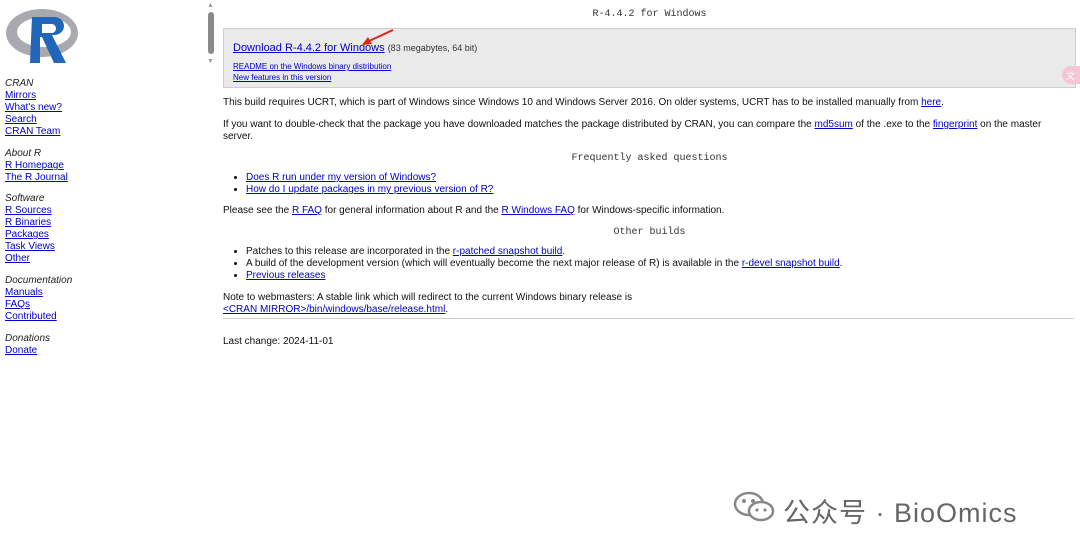  I want to click on translate-button: 文, so click(1071, 75).